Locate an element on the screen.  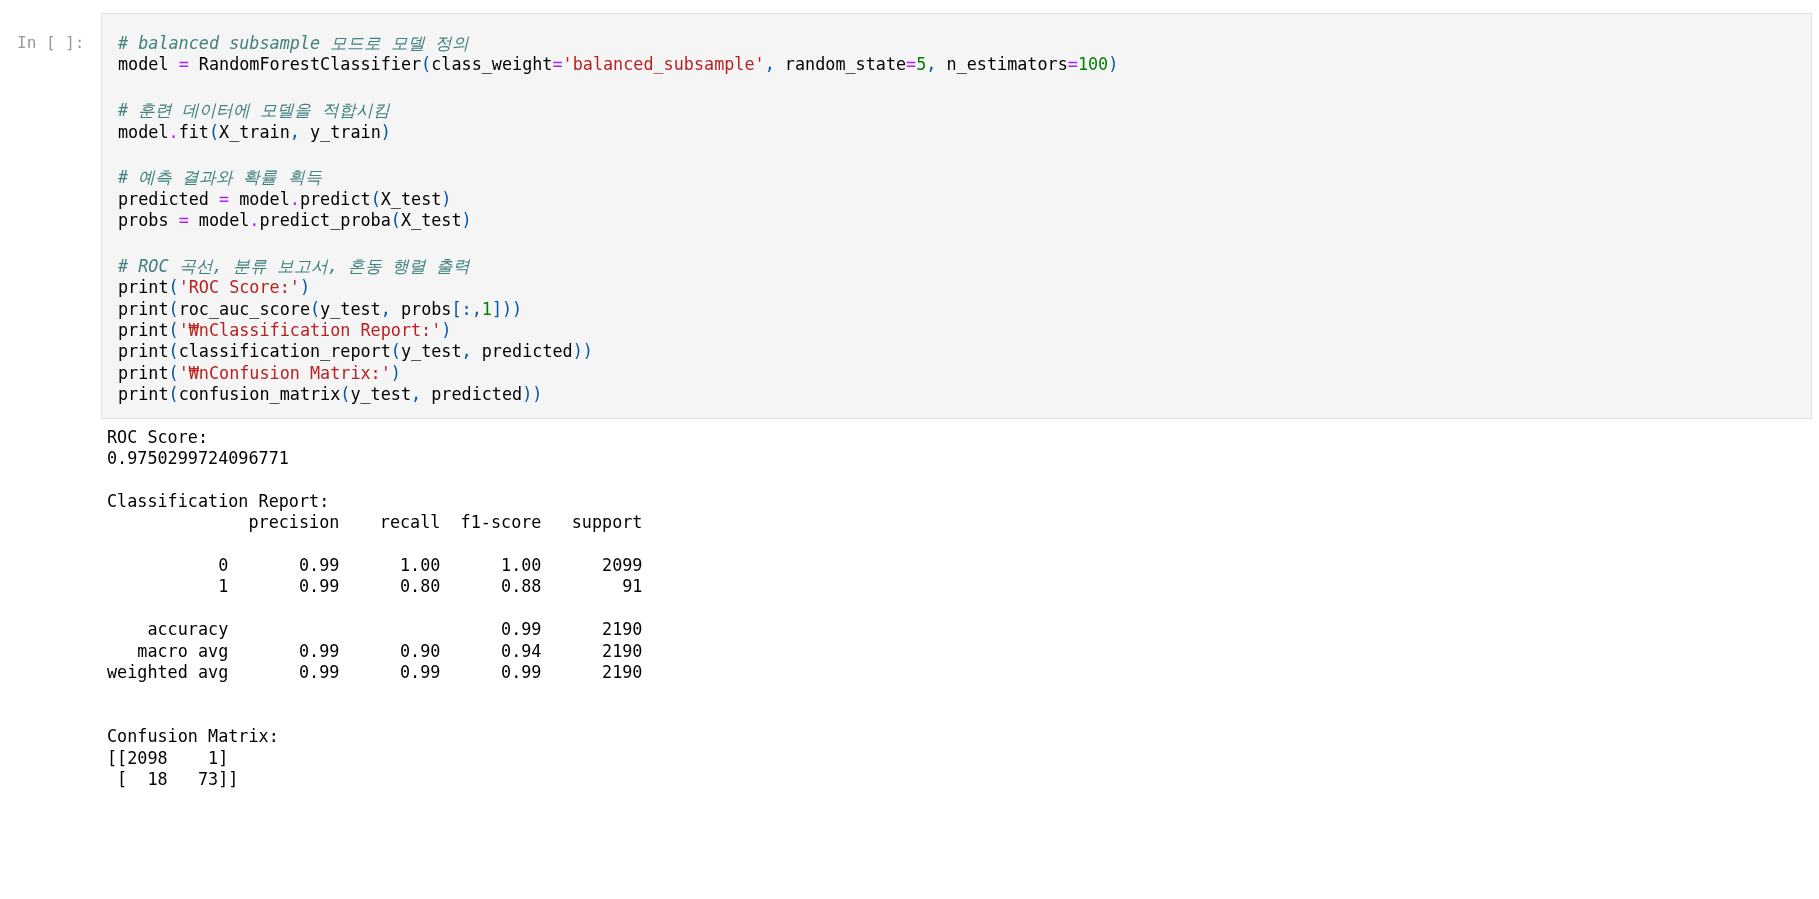
code-line: predicted = model.predict(X_test) is located at coordinates (285, 199).